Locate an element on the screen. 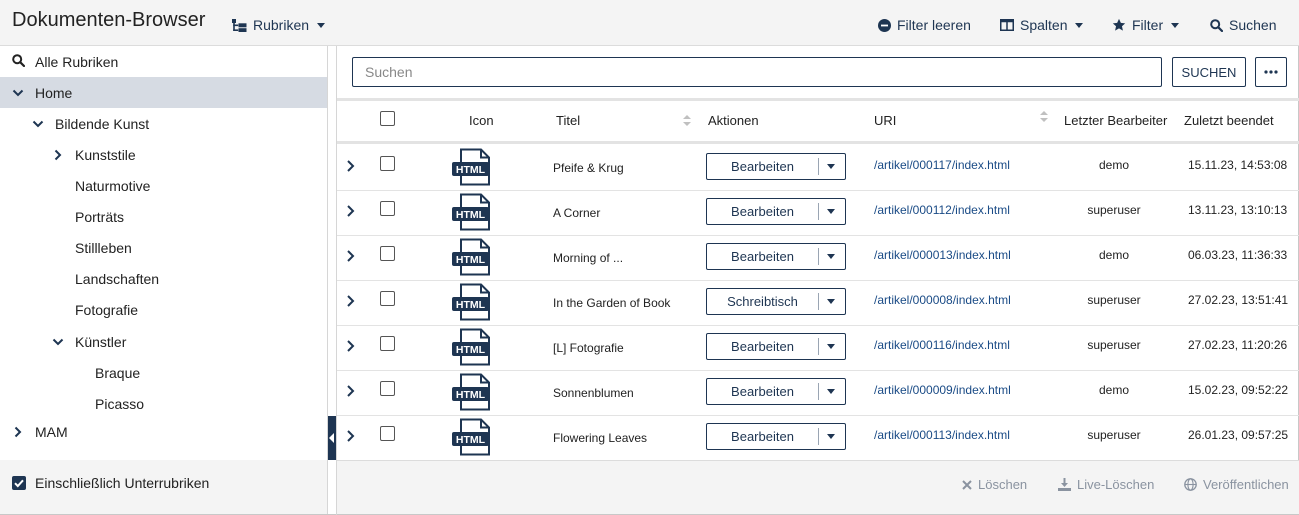 This screenshot has height=515, width=1299. more-options-button is located at coordinates (1271, 72).